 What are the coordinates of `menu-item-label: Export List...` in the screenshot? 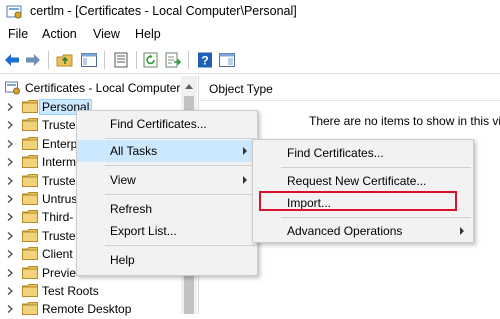 It's located at (143, 231).